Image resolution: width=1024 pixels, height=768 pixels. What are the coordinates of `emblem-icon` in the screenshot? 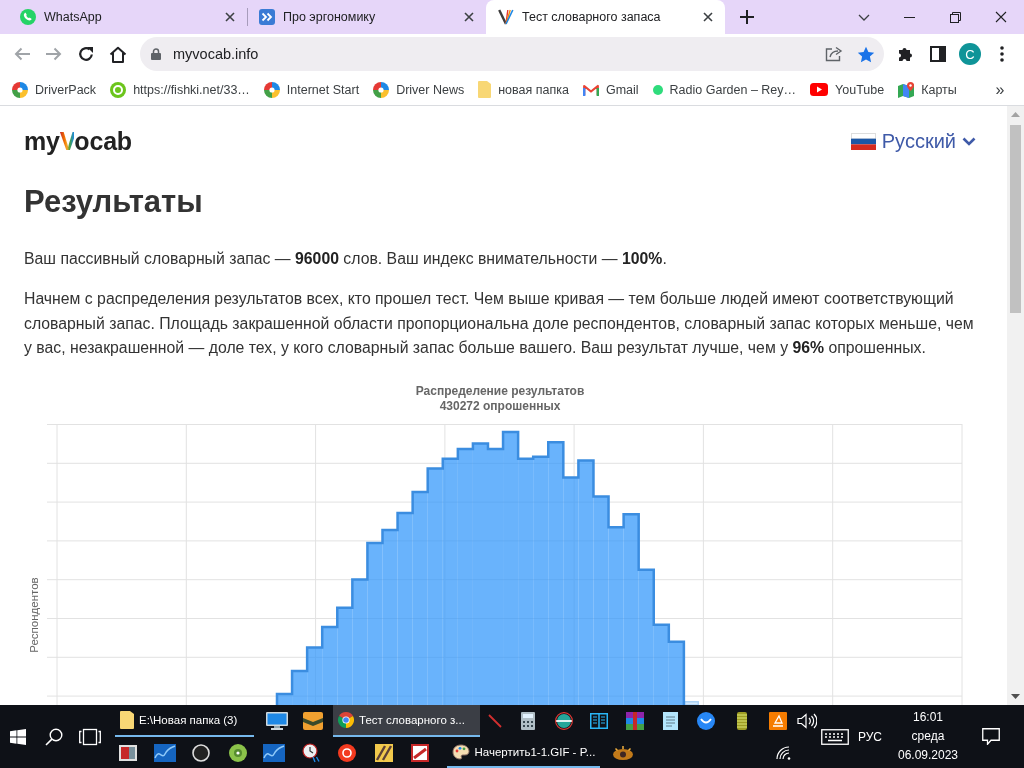 It's located at (623, 752).